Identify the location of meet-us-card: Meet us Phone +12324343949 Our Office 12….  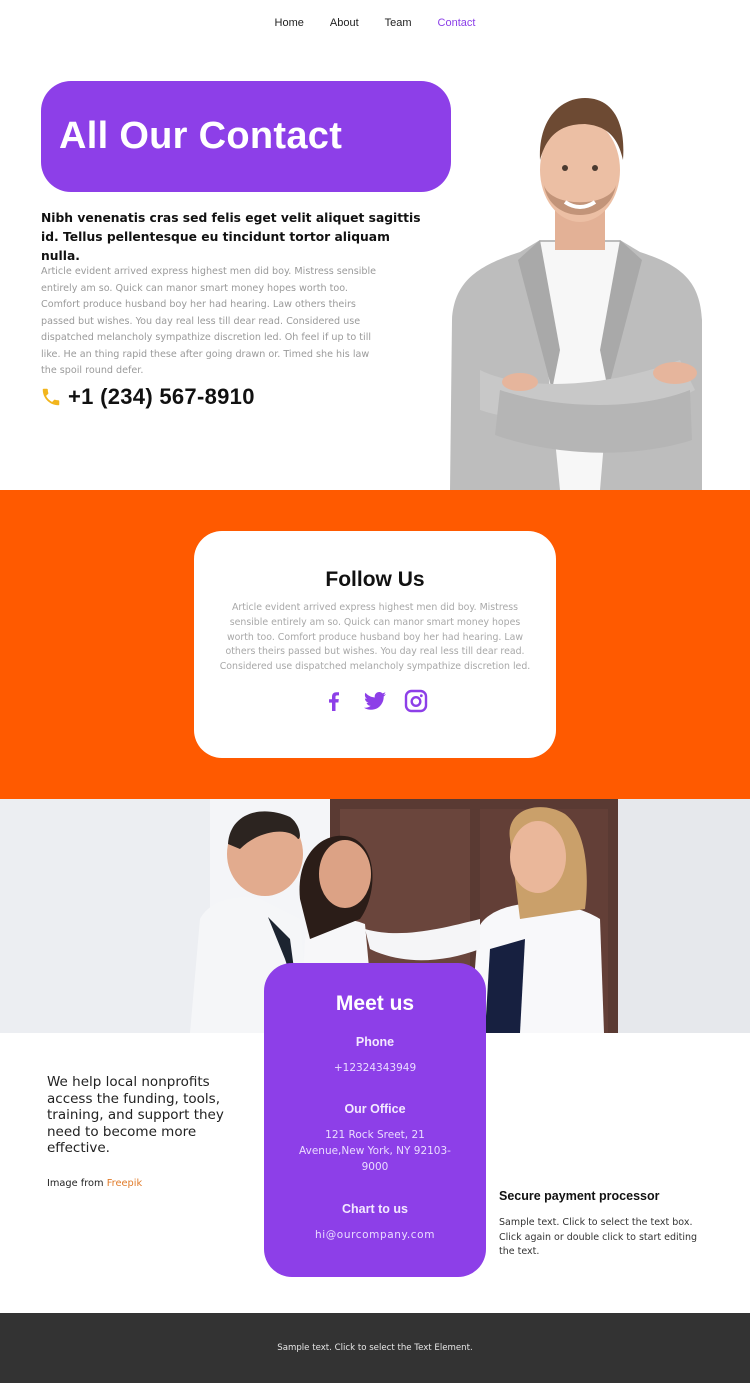
(375, 1120).